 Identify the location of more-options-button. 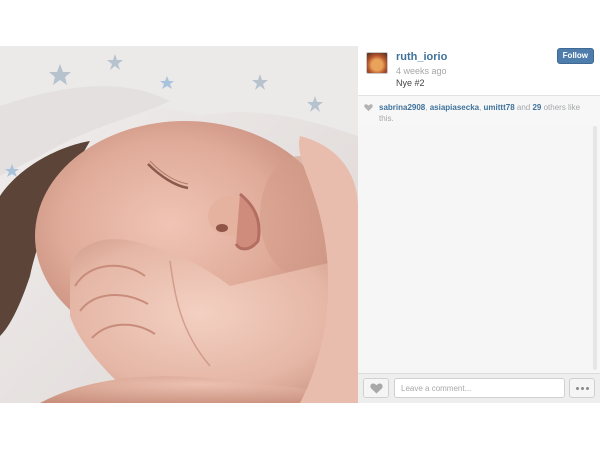
(582, 388).